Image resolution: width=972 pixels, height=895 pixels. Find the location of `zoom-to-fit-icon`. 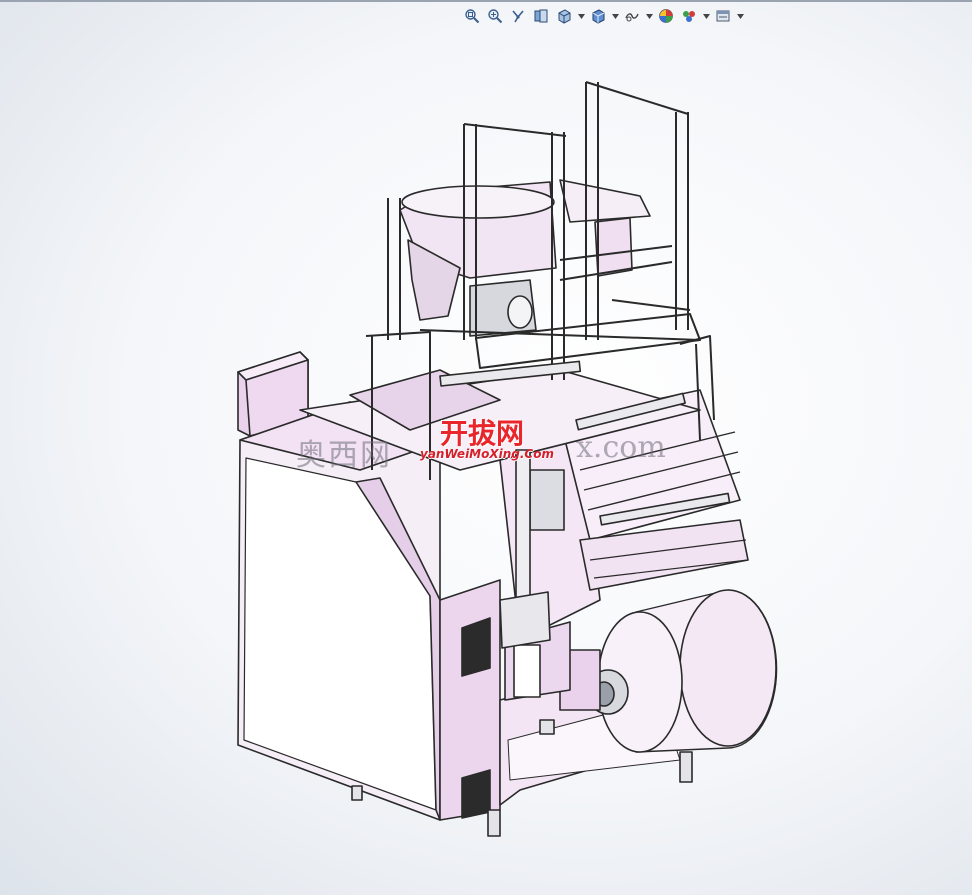

zoom-to-fit-icon is located at coordinates (472, 16).